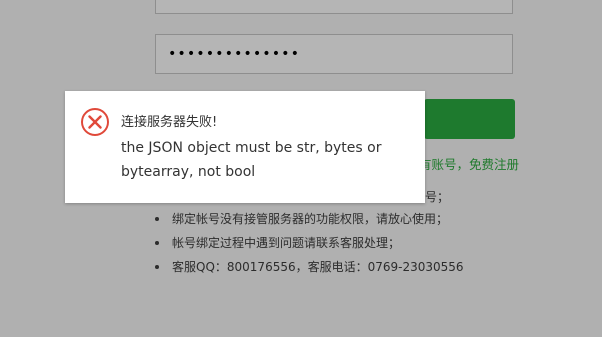 The width and height of the screenshot is (602, 337). I want to click on list-item-text: 绑定帐号没有接管服务器的功能权限，请放心使用；, so click(310, 219).